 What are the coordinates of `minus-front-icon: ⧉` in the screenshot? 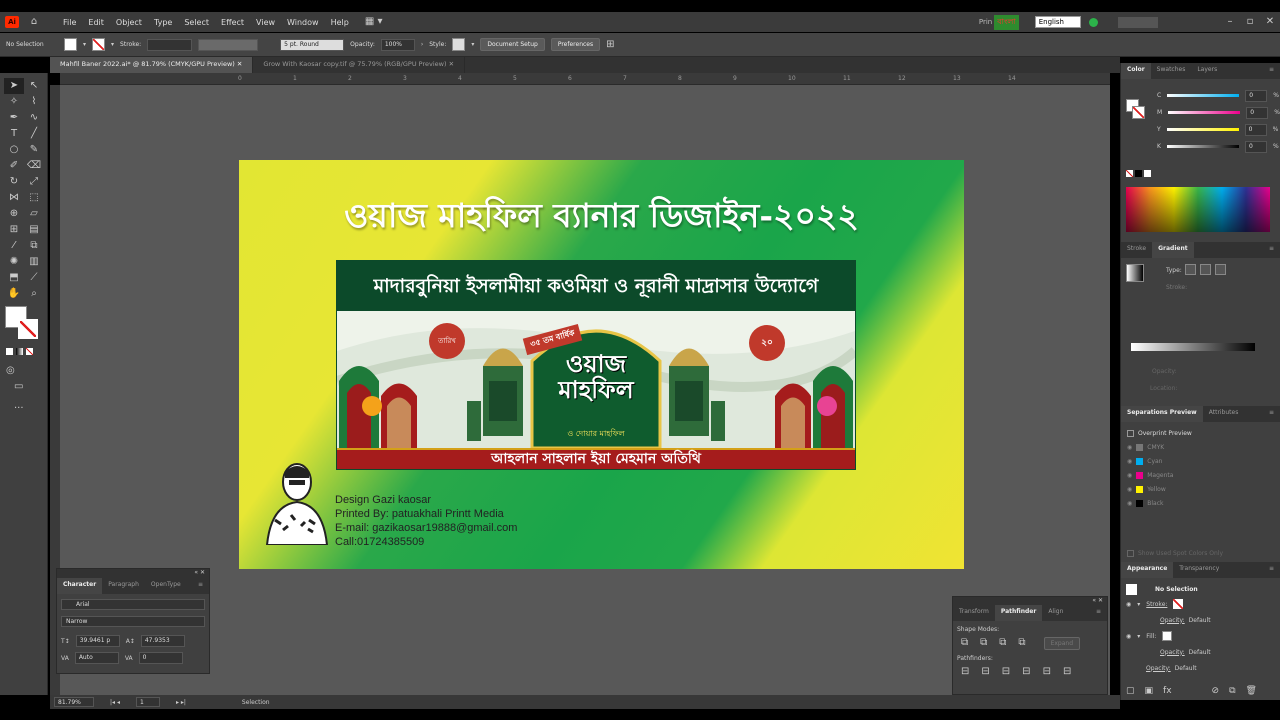 It's located at (983, 643).